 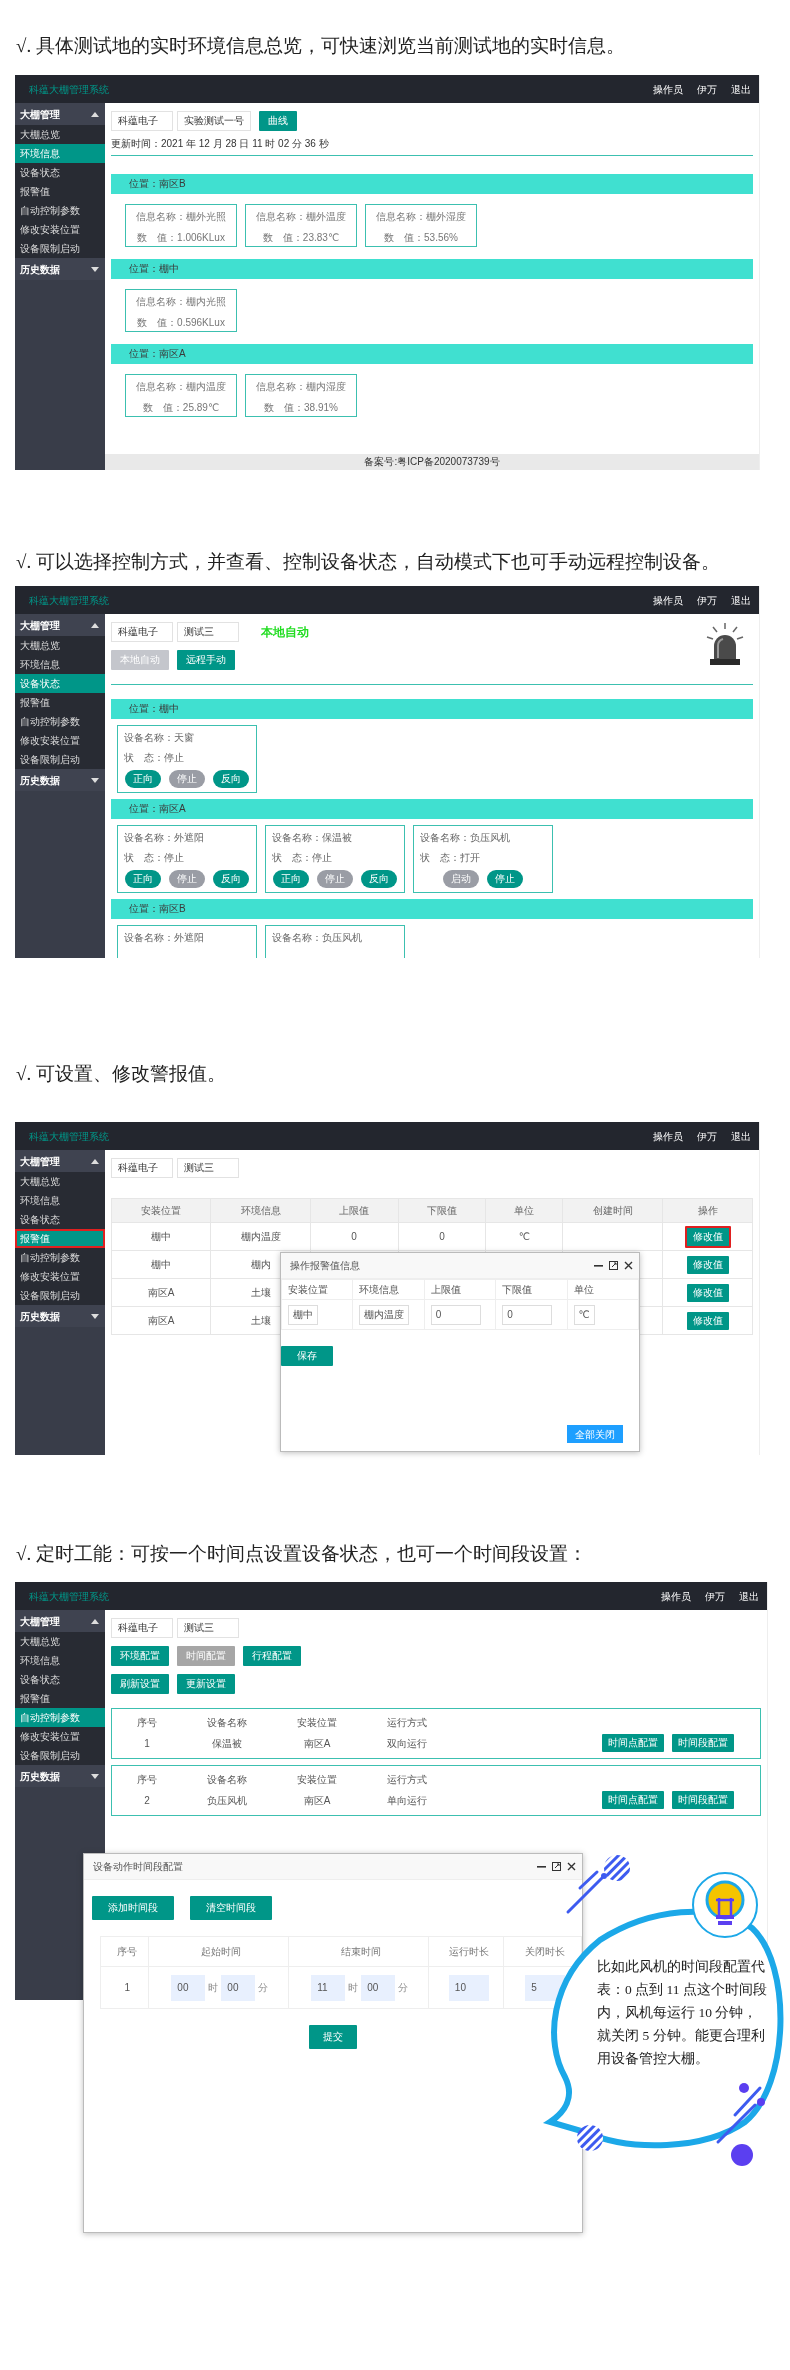 I want to click on info-name: 信息名称：棚外光照, so click(x=181, y=217).